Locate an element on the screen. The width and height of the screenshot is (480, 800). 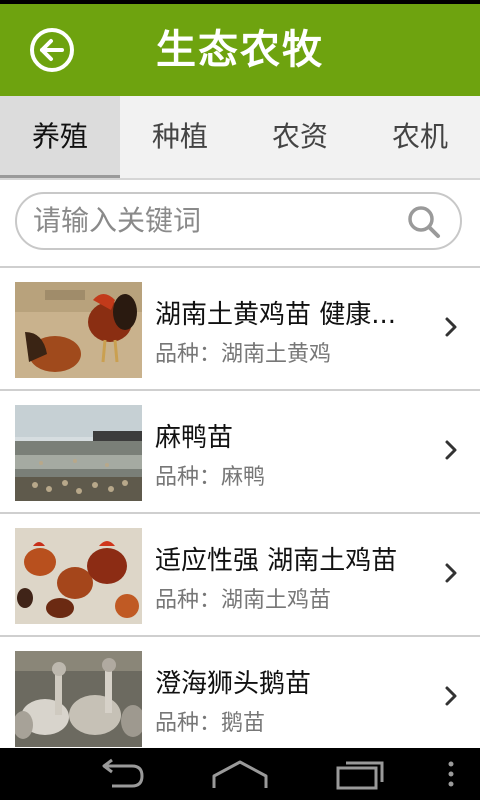
category-tabs: 养殖 种植 农资 农机 is located at coordinates (240, 138).